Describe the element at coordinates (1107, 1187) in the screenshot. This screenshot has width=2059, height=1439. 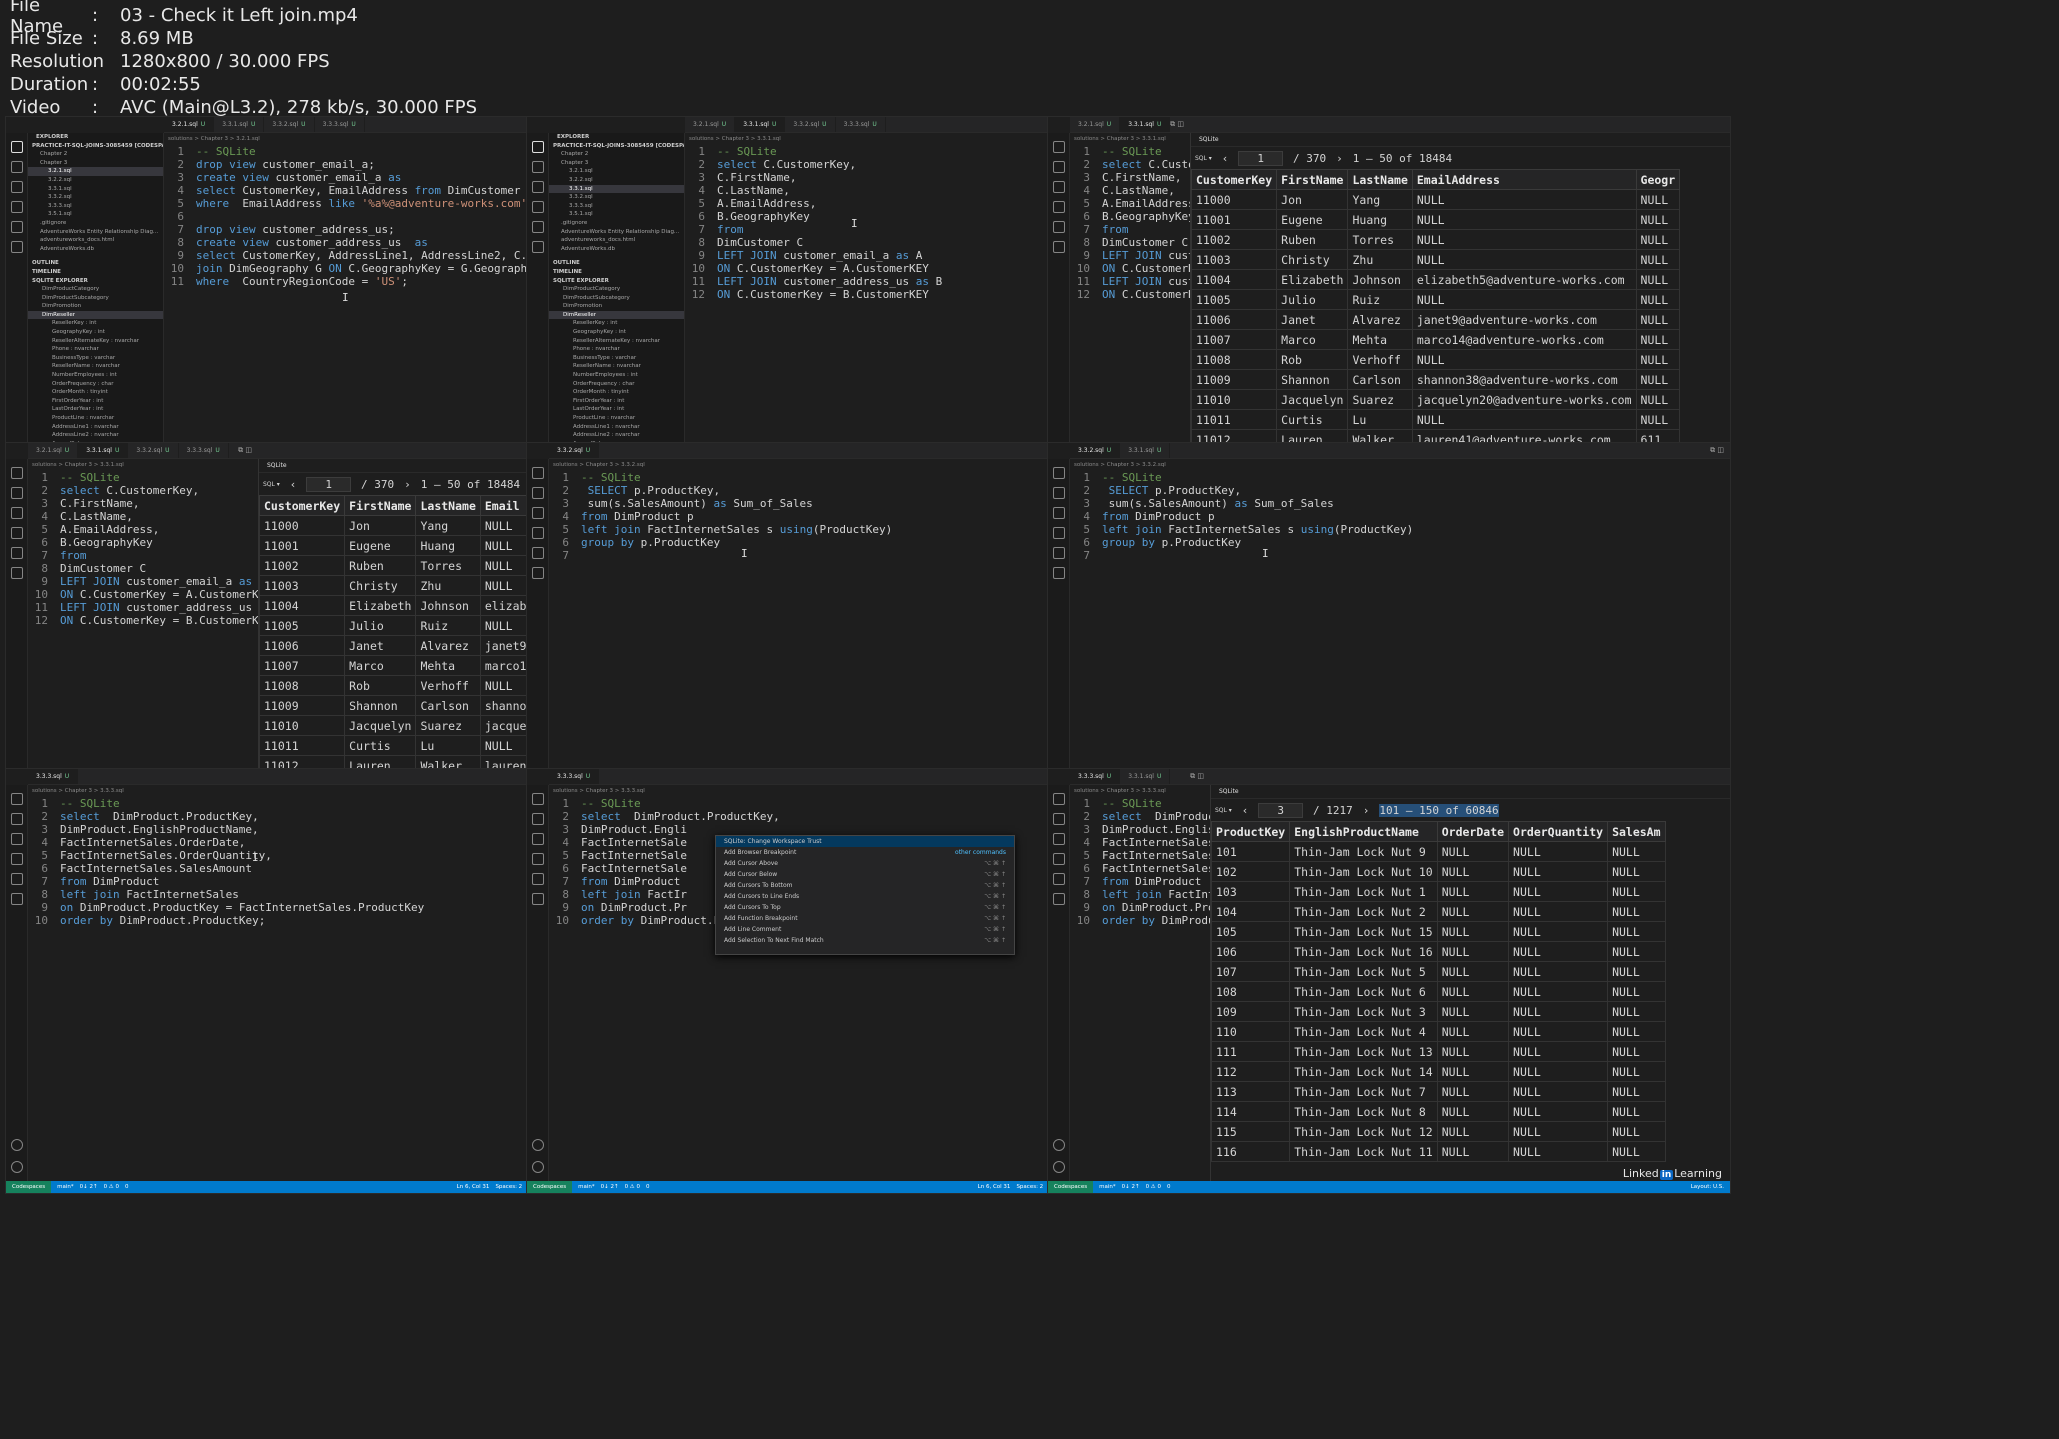
I see `status-branch: main*` at that location.